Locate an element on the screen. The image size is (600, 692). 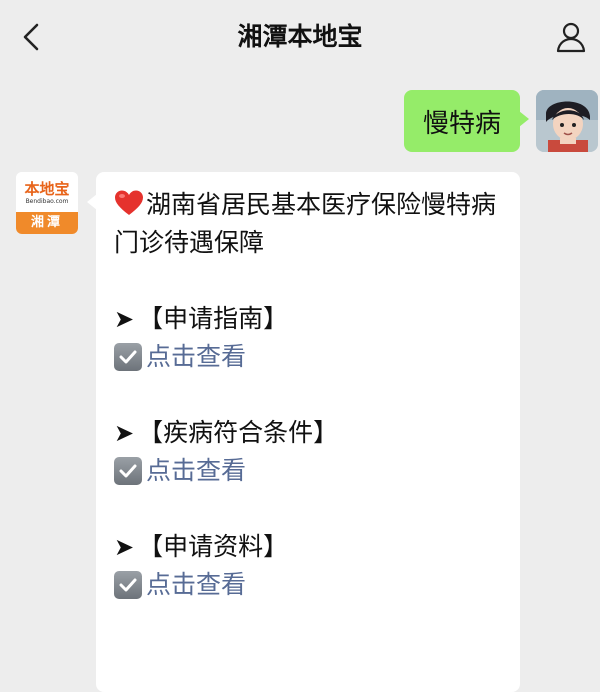
section-title-text: 【疾病符合条件】 is located at coordinates (238, 432).